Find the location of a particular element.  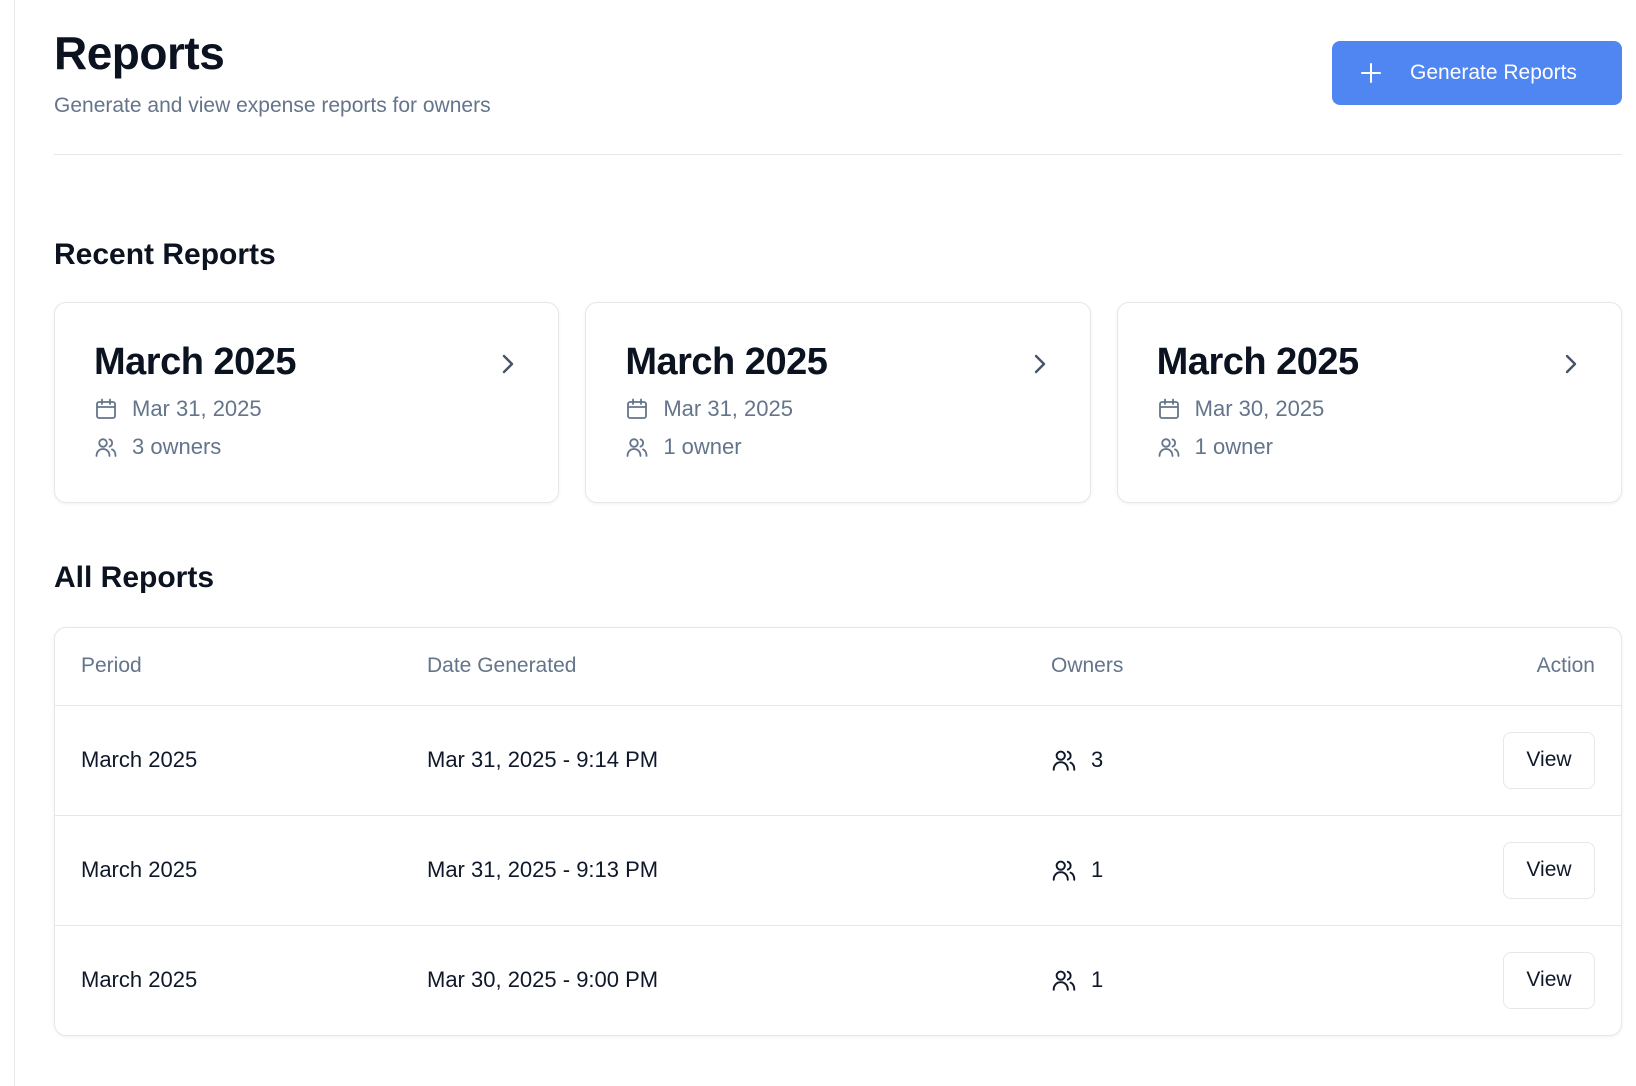

column-header-action: Action is located at coordinates (1486, 667).